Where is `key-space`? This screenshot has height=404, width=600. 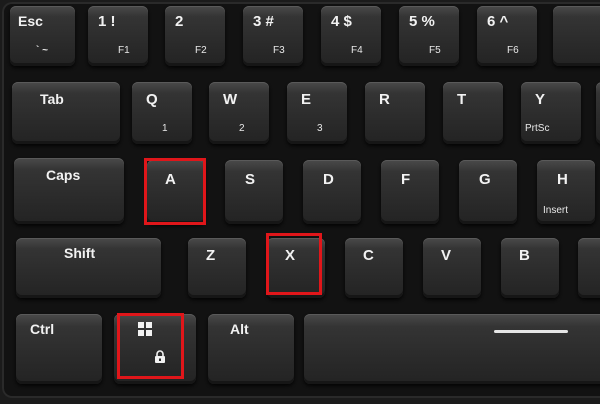
key-space is located at coordinates (452, 349).